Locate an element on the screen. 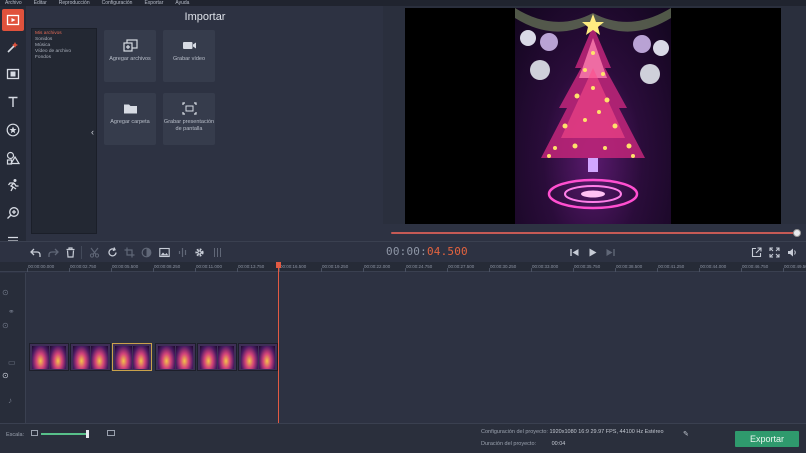 Image resolution: width=806 pixels, height=453 pixels. filmstrip-icon is located at coordinates (13, 74).